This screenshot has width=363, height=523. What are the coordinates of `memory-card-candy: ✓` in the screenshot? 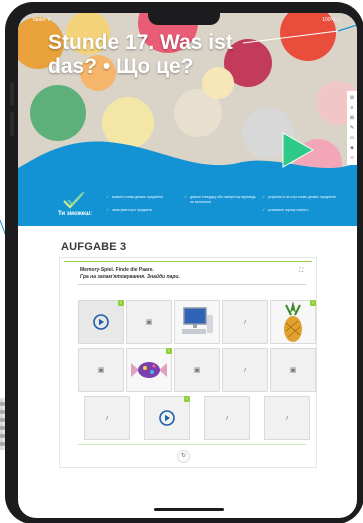 It's located at (149, 370).